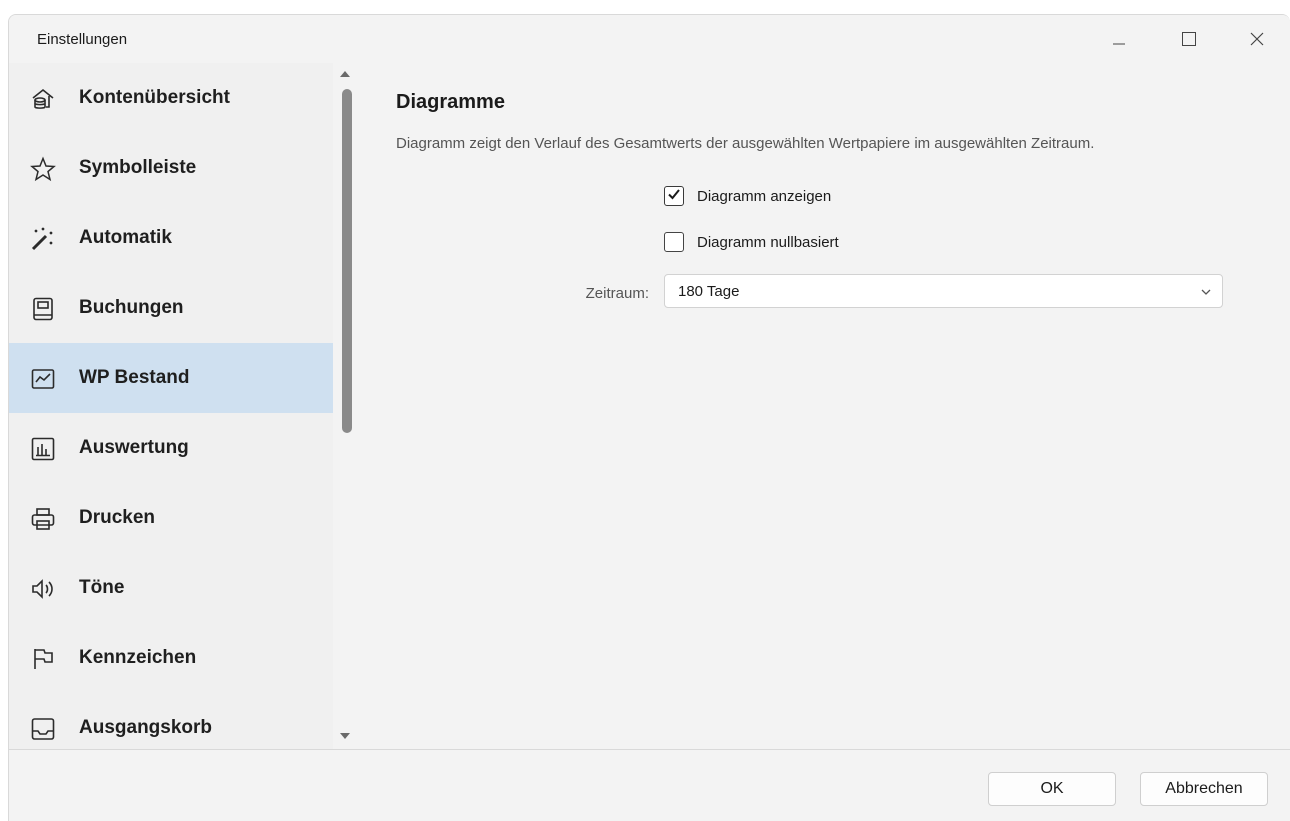 This screenshot has width=1290, height=821. Describe the element at coordinates (43, 169) in the screenshot. I see `star-icon` at that location.